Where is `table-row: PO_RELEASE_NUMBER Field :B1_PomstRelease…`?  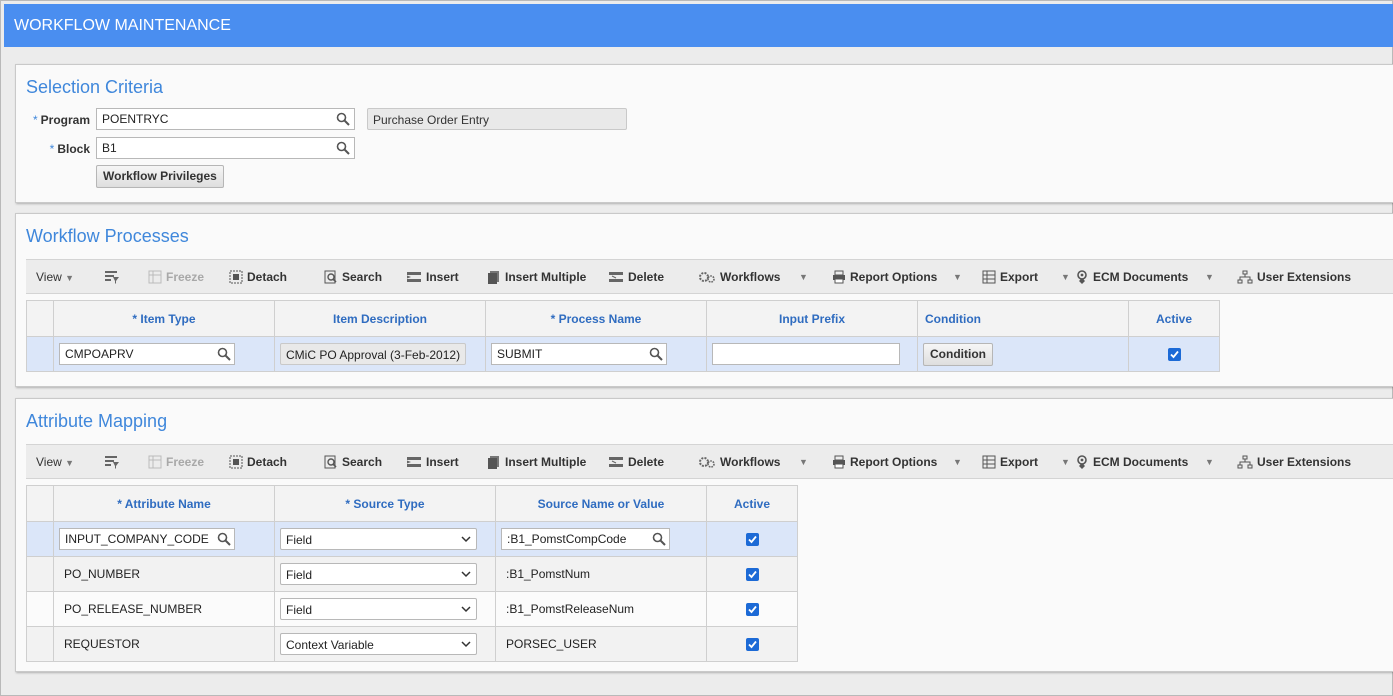
table-row: PO_RELEASE_NUMBER Field :B1_PomstRelease… is located at coordinates (412, 609).